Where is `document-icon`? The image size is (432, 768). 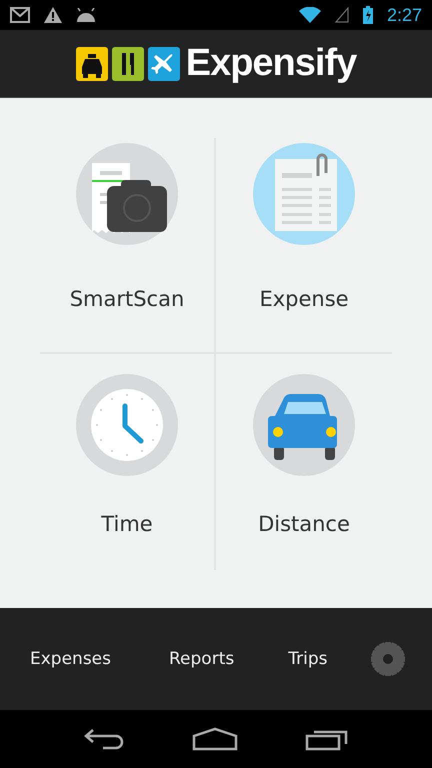 document-icon is located at coordinates (304, 194).